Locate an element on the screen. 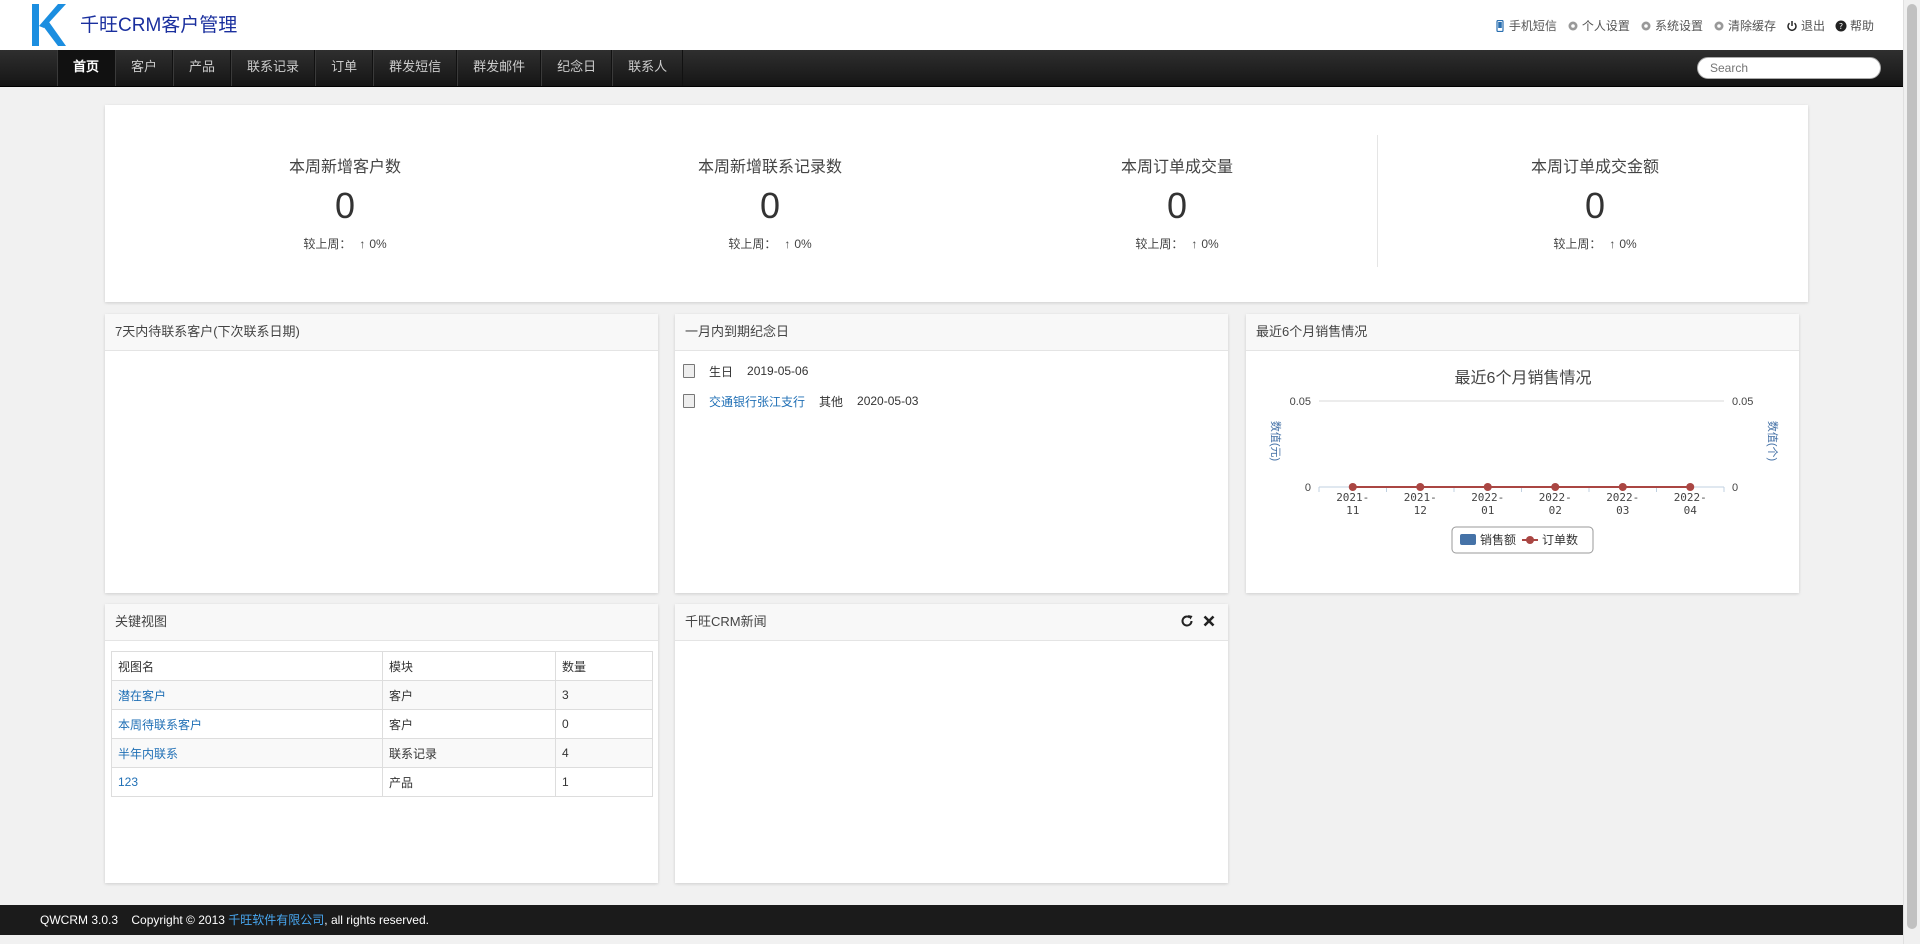 The image size is (1920, 944). logout-link: 退出 is located at coordinates (1805, 25).